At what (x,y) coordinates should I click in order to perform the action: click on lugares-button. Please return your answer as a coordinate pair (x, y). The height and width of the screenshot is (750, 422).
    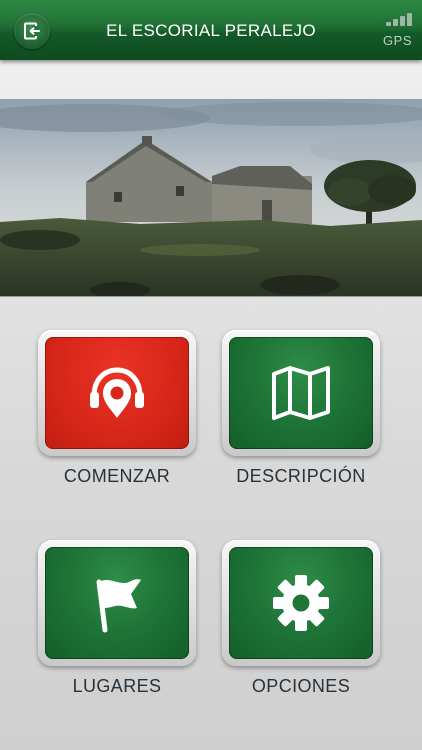
    Looking at the image, I should click on (117, 603).